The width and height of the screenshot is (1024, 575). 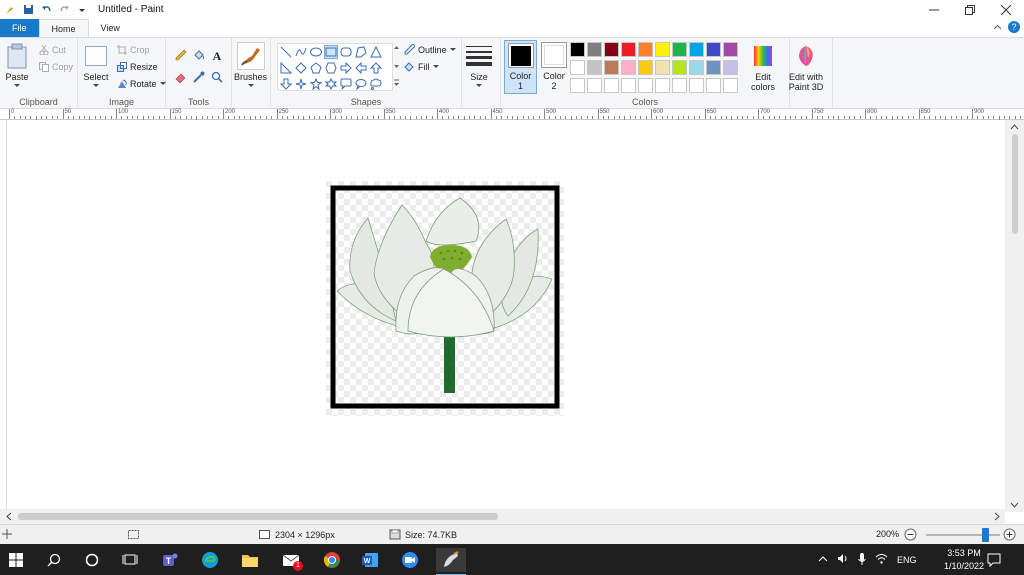 I want to click on scroll-down-icon, so click(x=1014, y=505).